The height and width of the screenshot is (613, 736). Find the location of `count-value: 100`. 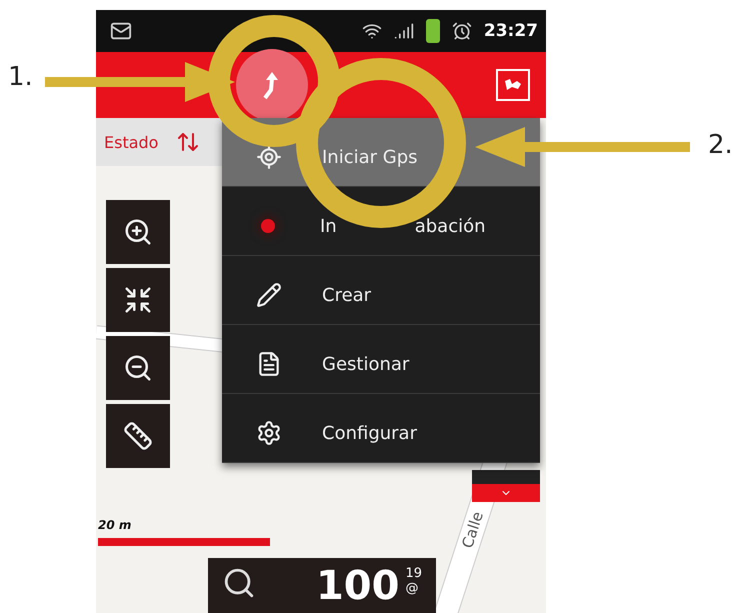

count-value: 100 is located at coordinates (358, 586).